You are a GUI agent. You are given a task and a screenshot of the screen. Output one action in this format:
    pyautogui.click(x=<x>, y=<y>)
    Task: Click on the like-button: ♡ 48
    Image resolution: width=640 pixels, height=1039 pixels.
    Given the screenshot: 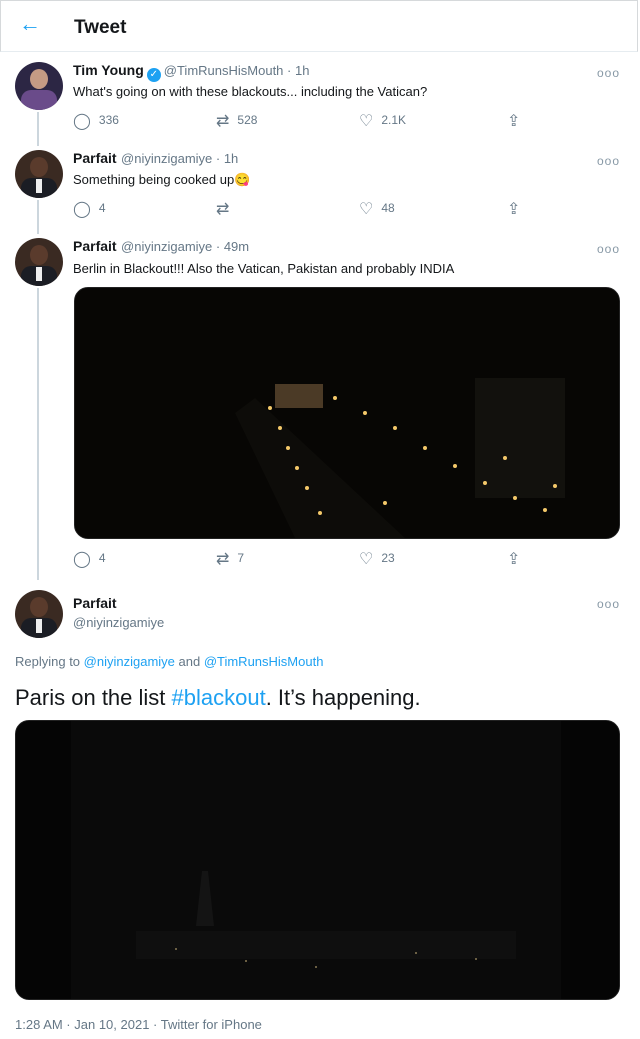 What is the action you would take?
    pyautogui.click(x=377, y=209)
    